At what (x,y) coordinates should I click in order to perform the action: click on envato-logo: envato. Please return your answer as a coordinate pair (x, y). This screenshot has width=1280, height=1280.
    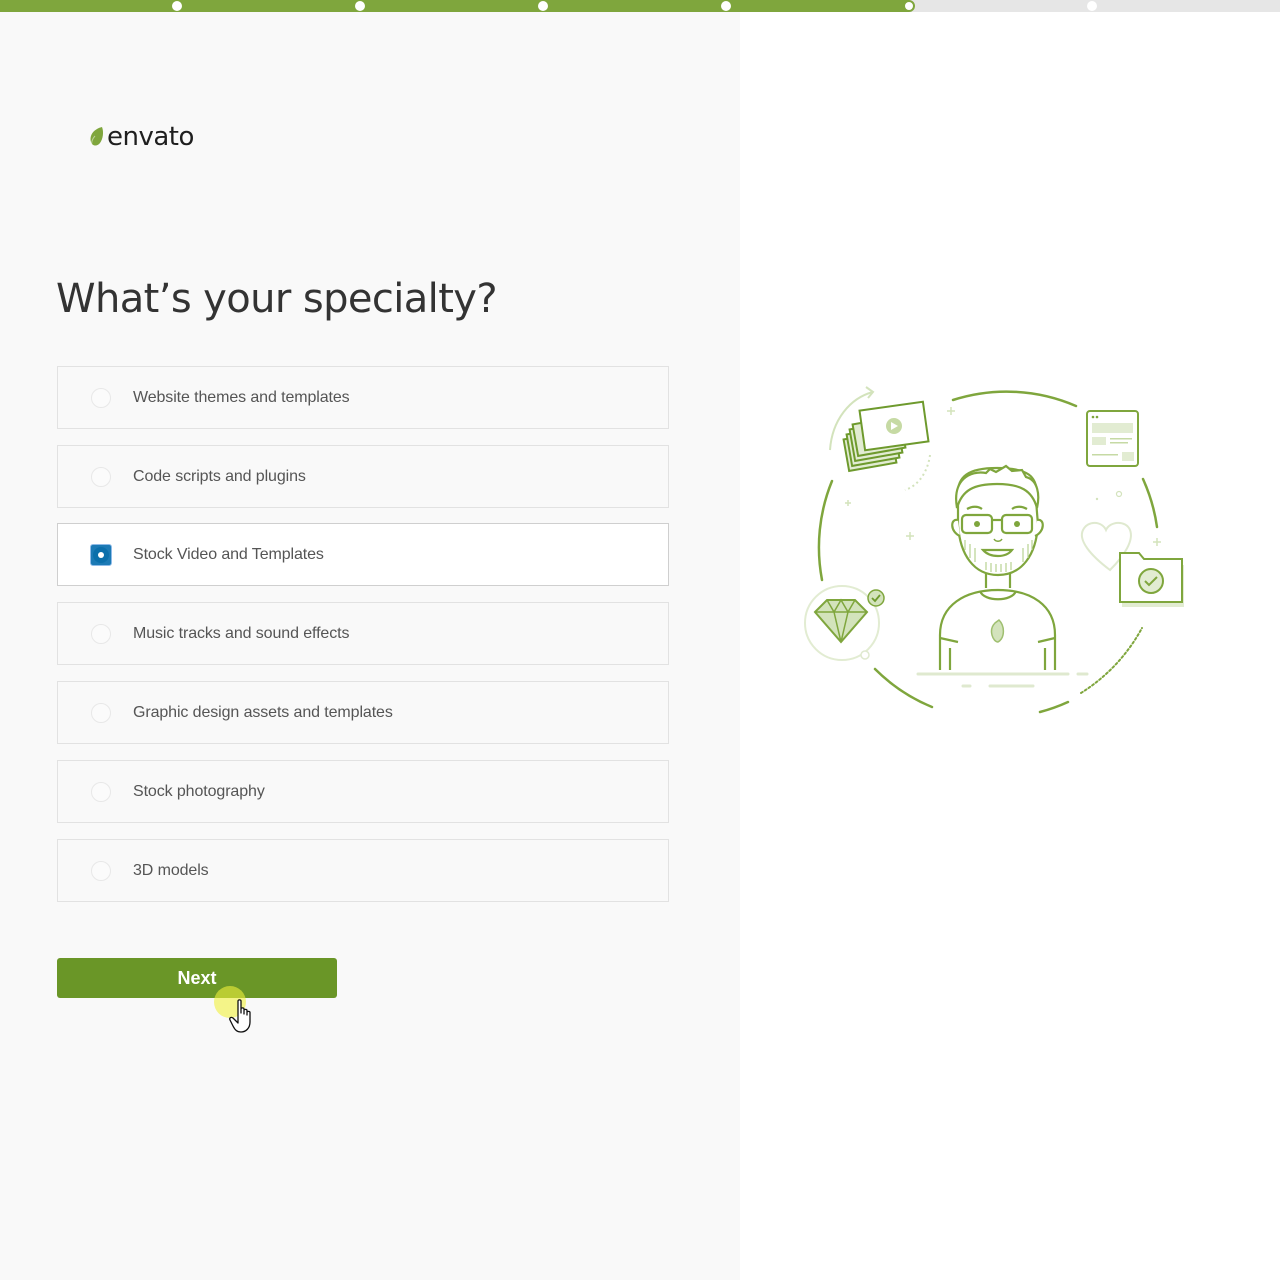
    Looking at the image, I should click on (141, 137).